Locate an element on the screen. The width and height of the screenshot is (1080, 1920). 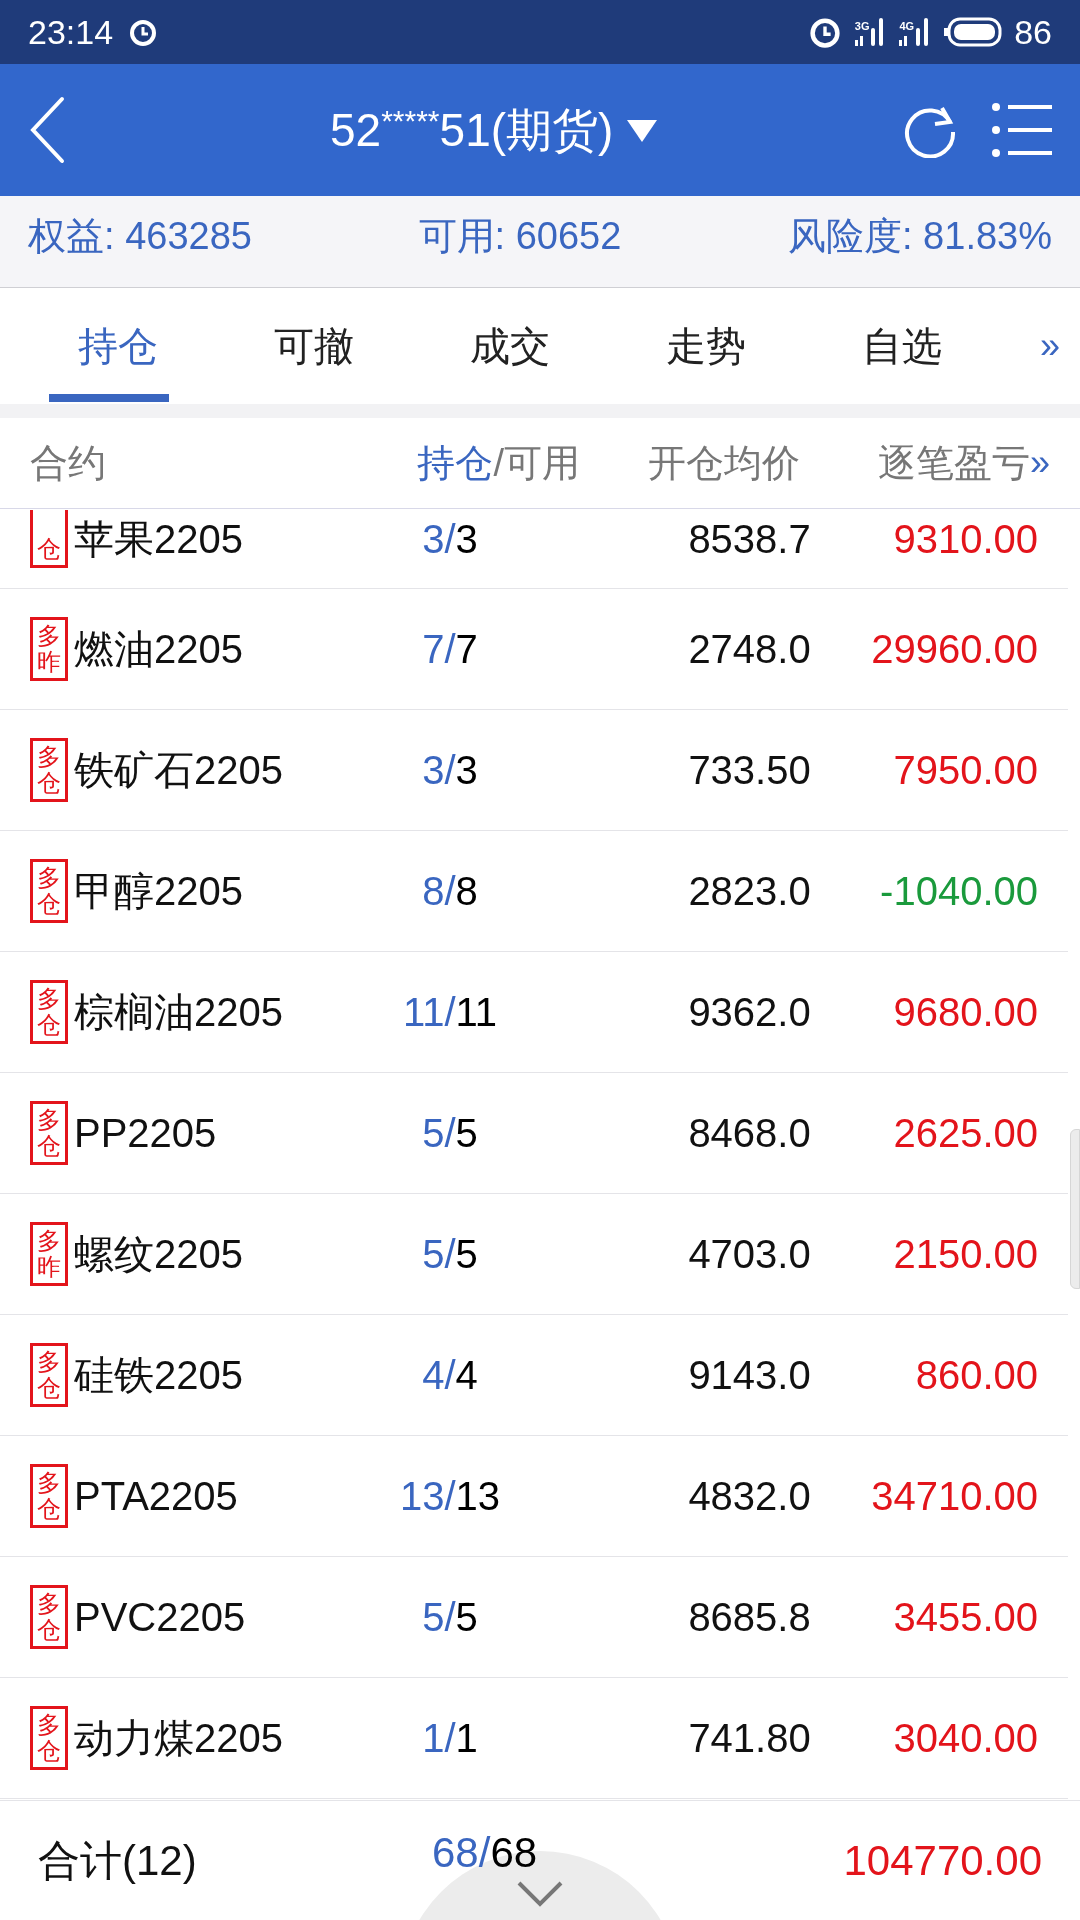
caret-icon is located at coordinates (642, 130).